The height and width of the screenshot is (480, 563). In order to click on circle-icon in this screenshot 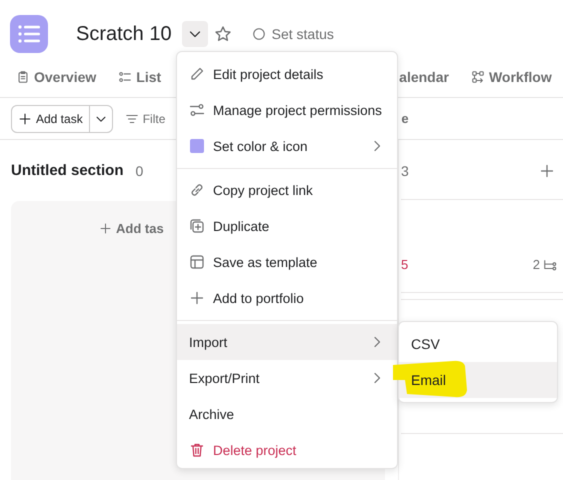, I will do `click(259, 34)`.